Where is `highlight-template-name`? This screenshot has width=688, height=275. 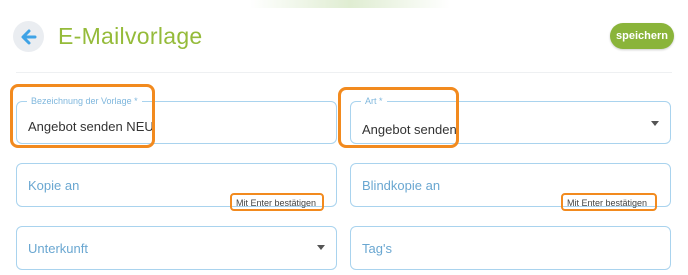 highlight-template-name is located at coordinates (82, 116).